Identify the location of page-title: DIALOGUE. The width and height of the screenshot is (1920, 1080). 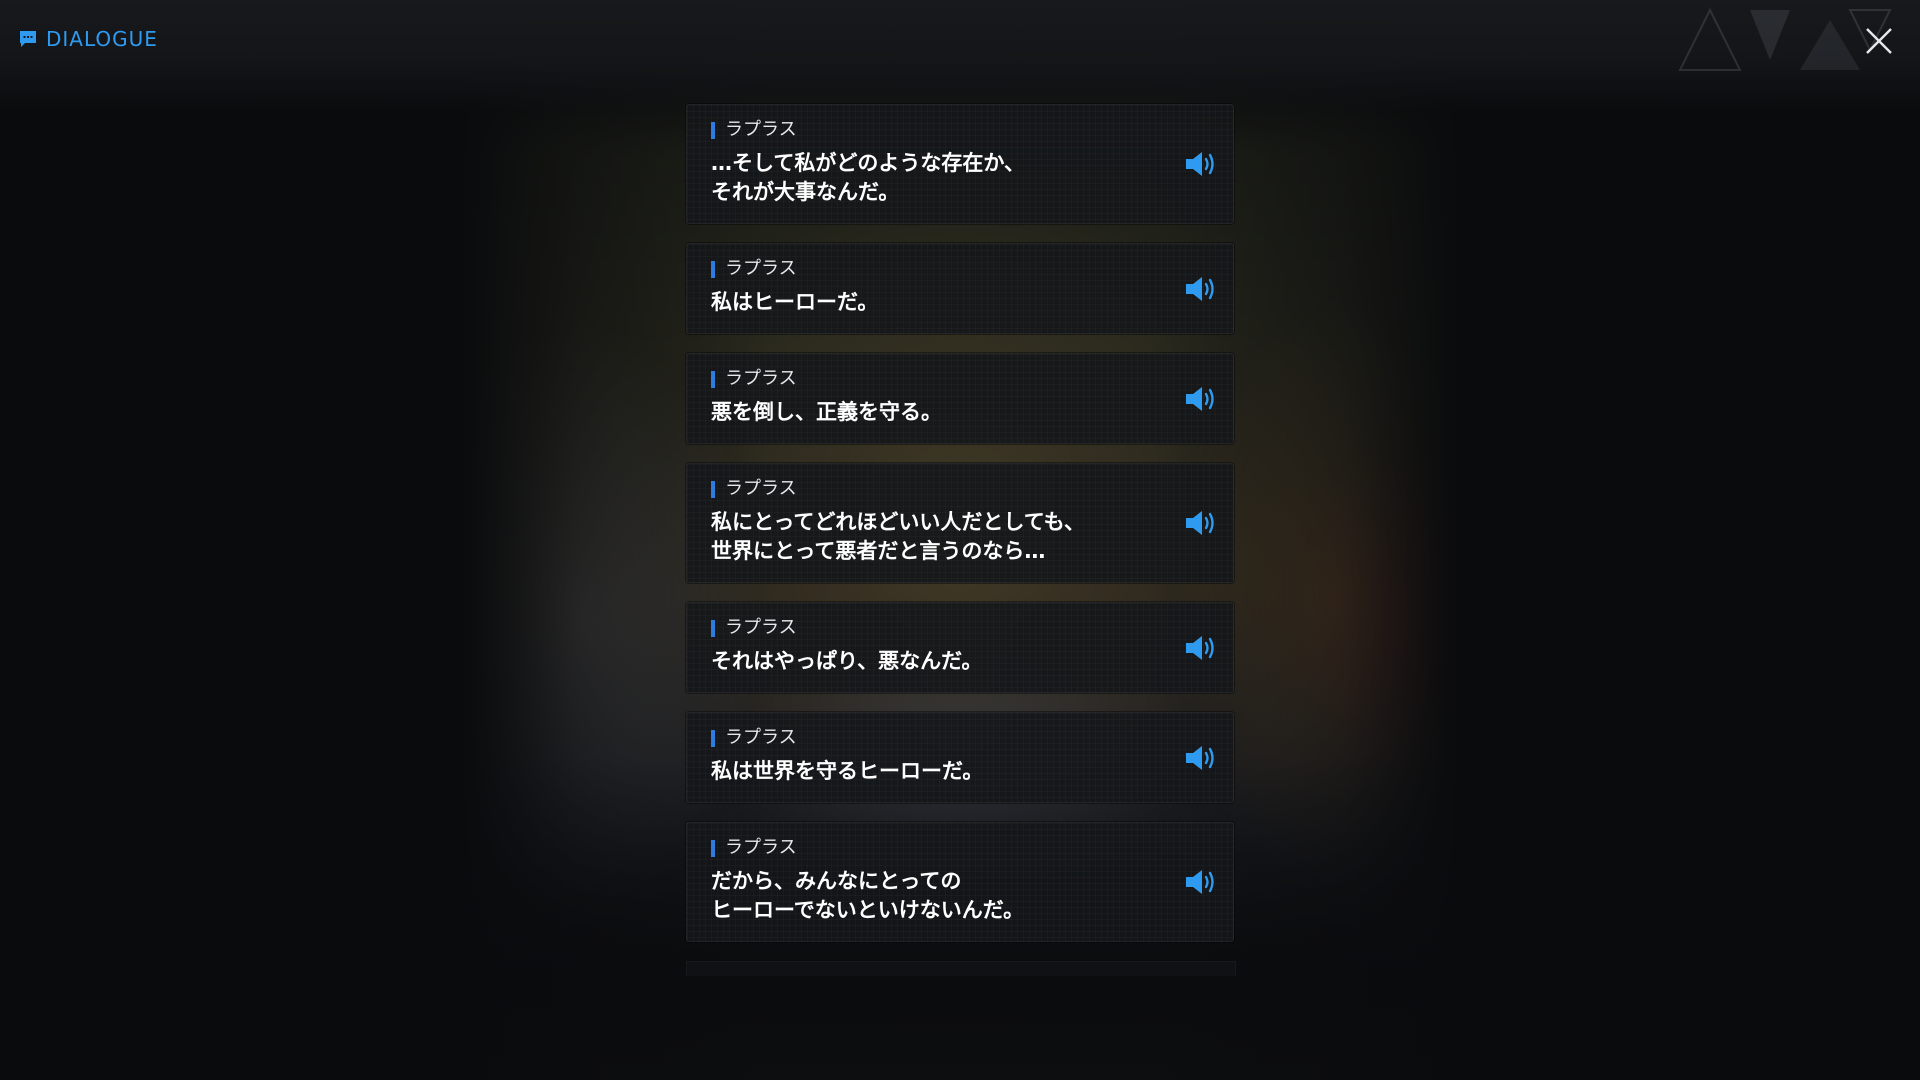
(102, 39).